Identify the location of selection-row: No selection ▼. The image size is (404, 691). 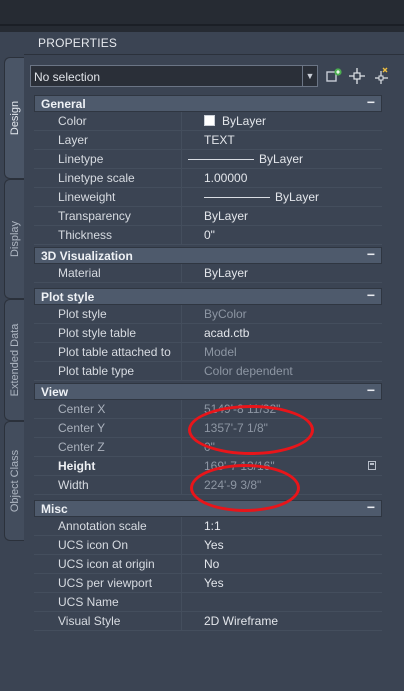
(217, 77).